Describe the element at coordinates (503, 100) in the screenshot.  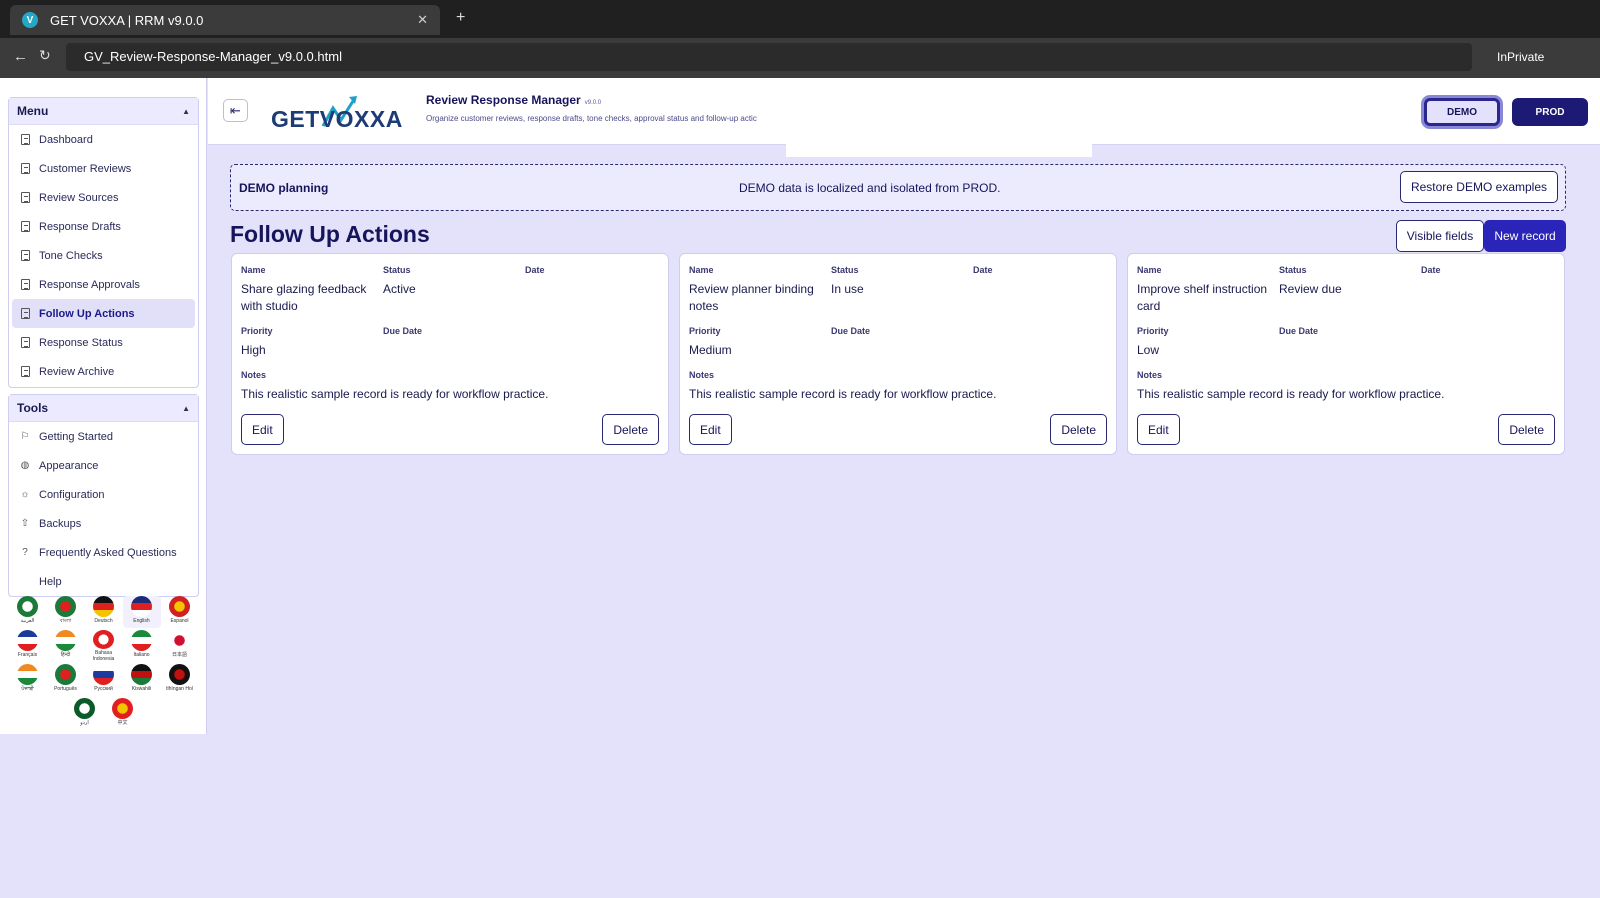
I see `app-title-text: Review Response Manager` at that location.